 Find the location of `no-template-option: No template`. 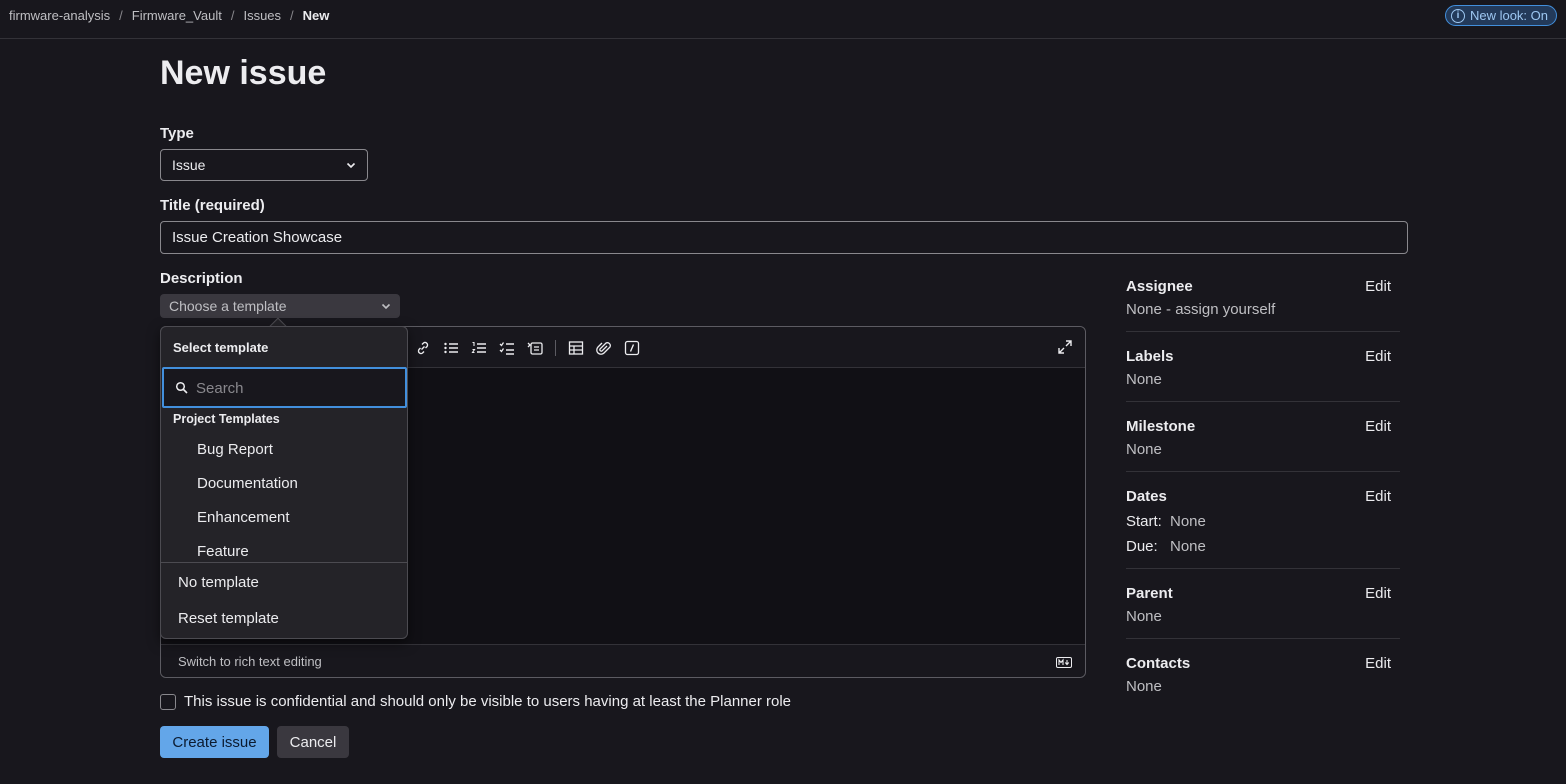

no-template-option: No template is located at coordinates (218, 582).